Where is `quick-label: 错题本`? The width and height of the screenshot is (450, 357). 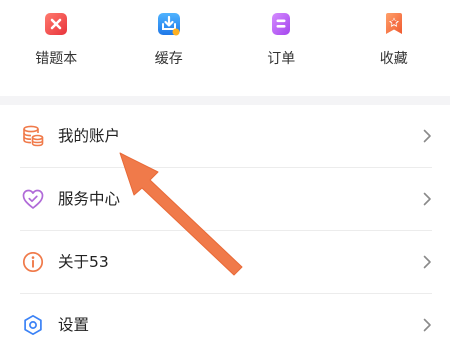
quick-label: 错题本 is located at coordinates (56, 59).